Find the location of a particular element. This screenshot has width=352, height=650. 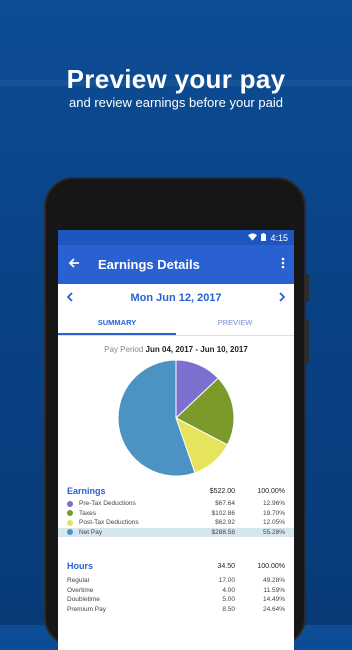

hours-row-amount: 8.50 is located at coordinates (228, 609).